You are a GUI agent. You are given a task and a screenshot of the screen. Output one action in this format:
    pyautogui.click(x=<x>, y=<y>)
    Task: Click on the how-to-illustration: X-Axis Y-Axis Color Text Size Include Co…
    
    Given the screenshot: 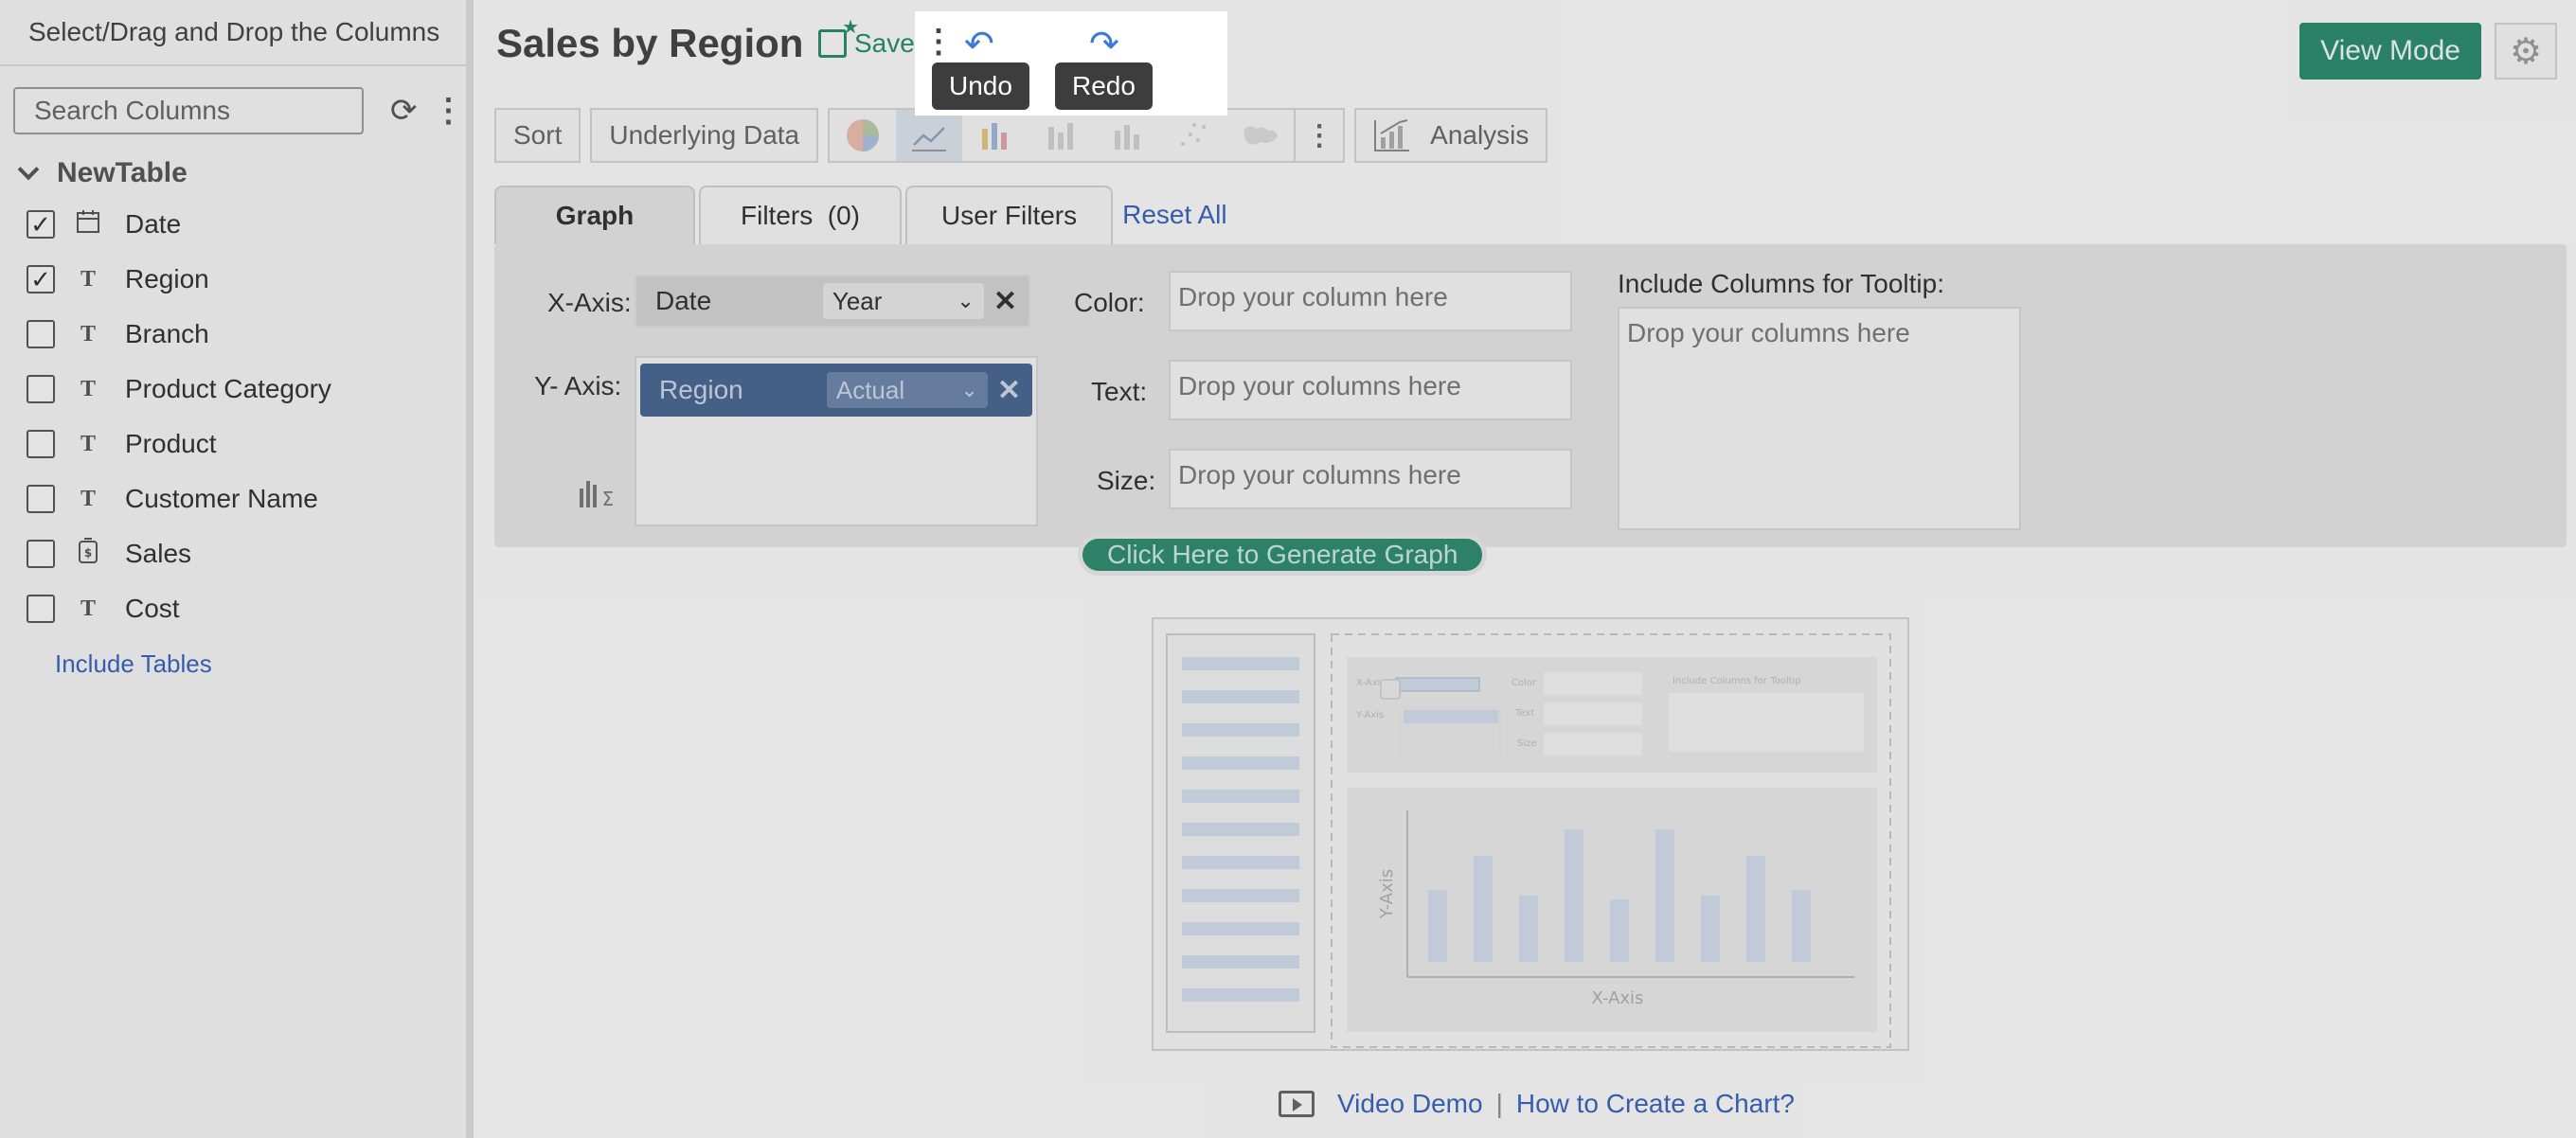 What is the action you would take?
    pyautogui.click(x=1530, y=834)
    